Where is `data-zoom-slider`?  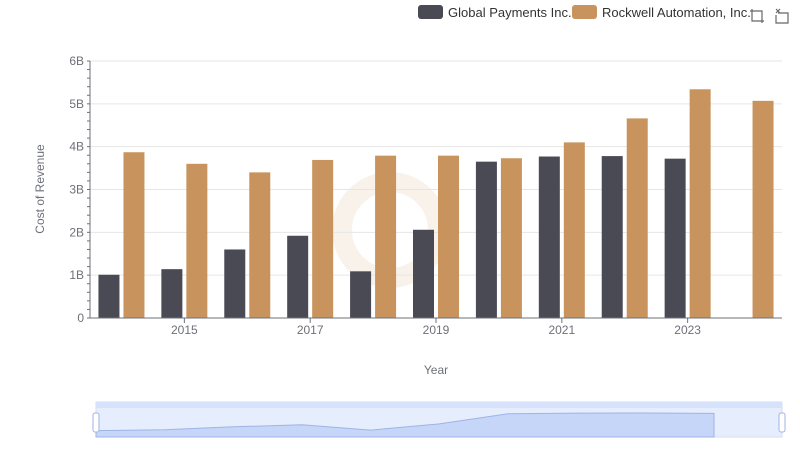 data-zoom-slider is located at coordinates (439, 419).